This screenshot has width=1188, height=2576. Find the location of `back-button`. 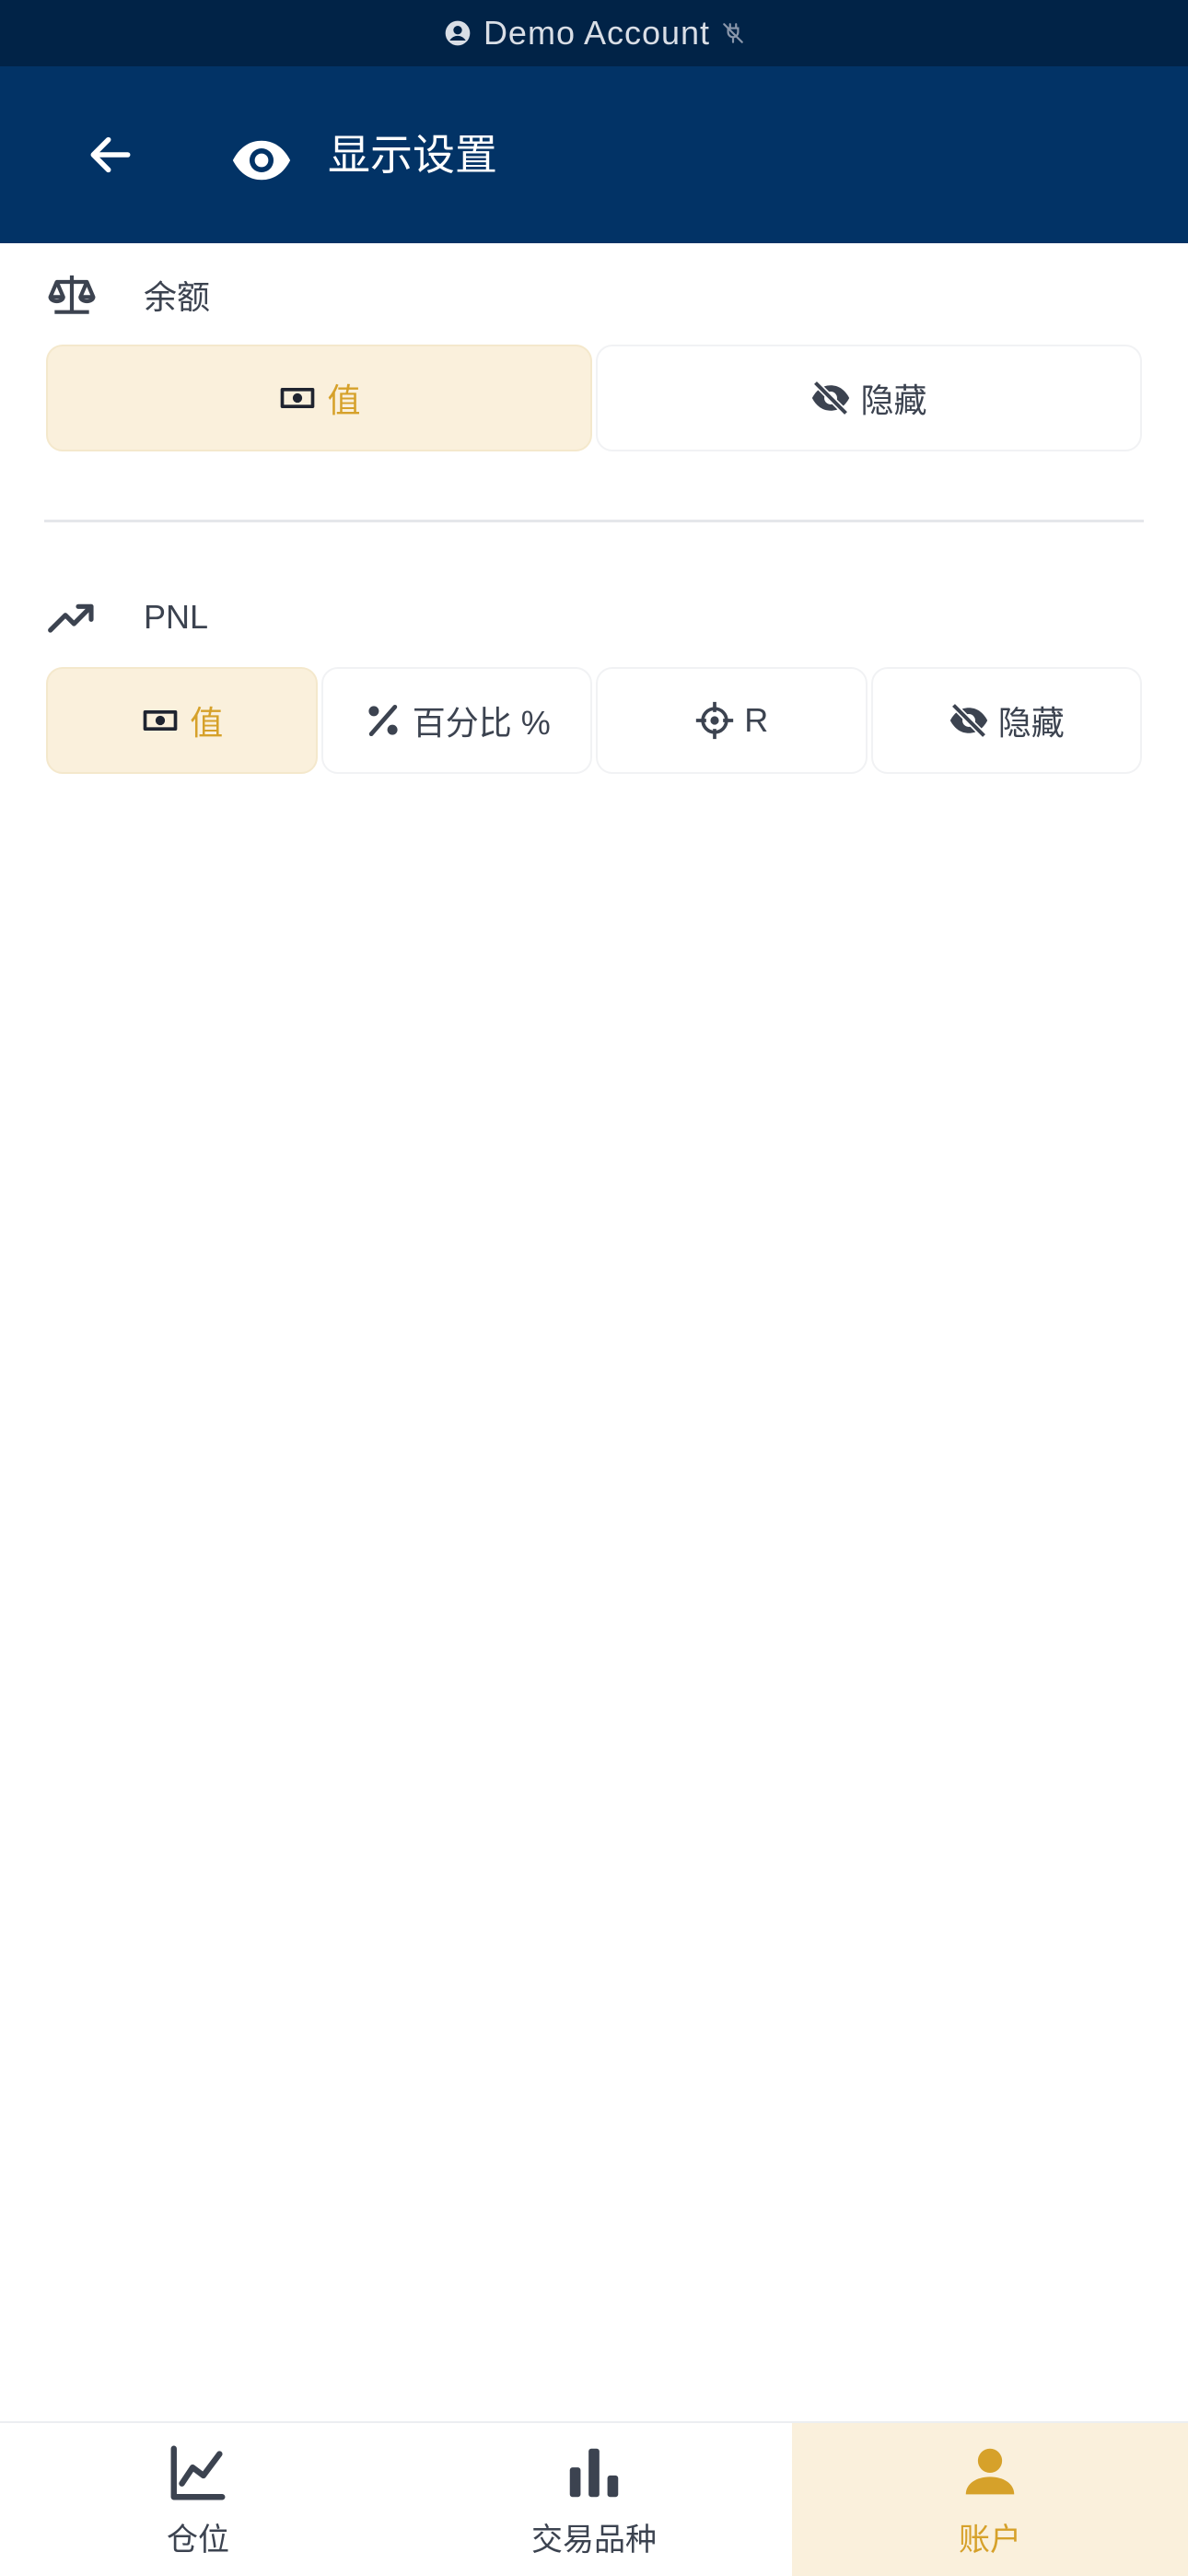

back-button is located at coordinates (111, 155).